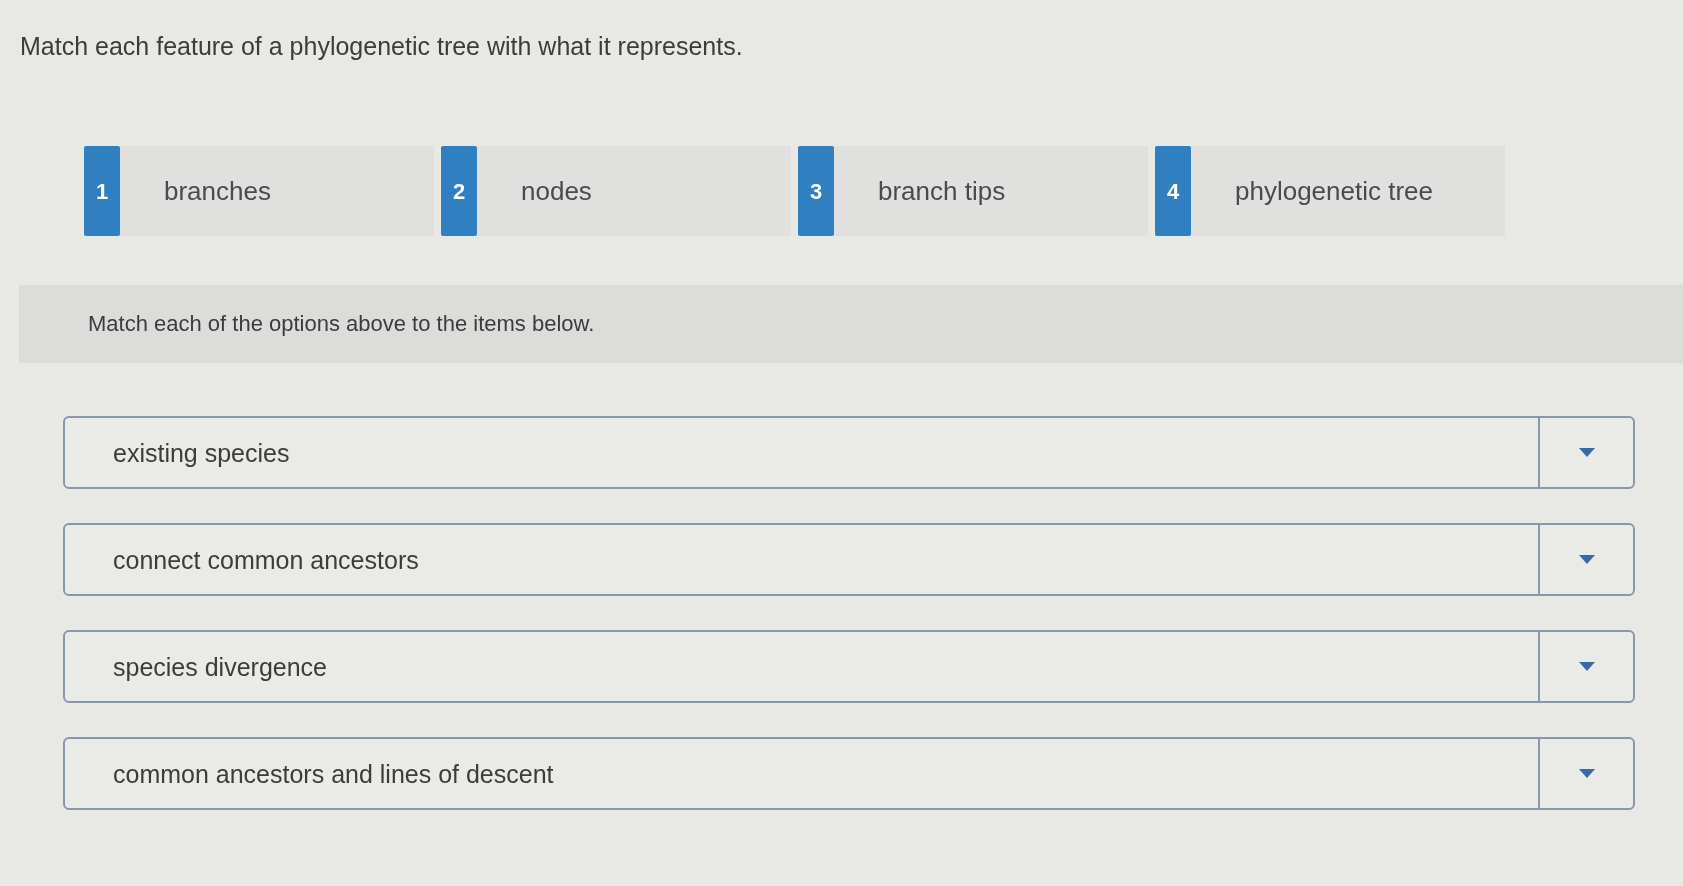 Image resolution: width=1683 pixels, height=886 pixels. I want to click on option-label: phylogenetic tree, so click(1334, 191).